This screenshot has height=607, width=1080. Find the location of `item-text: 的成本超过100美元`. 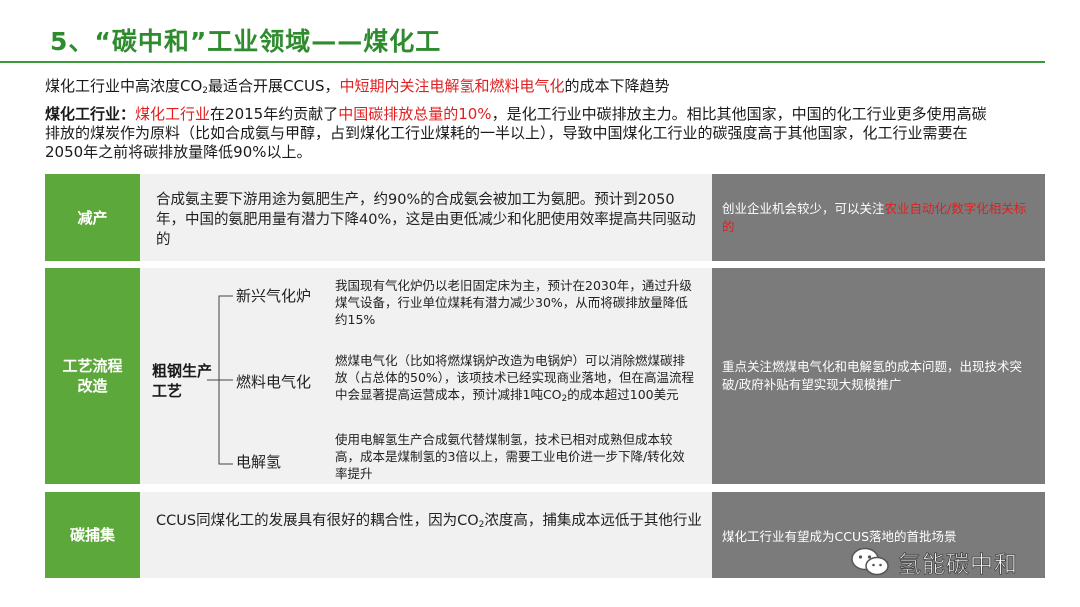

item-text: 的成本超过100美元 is located at coordinates (623, 394).